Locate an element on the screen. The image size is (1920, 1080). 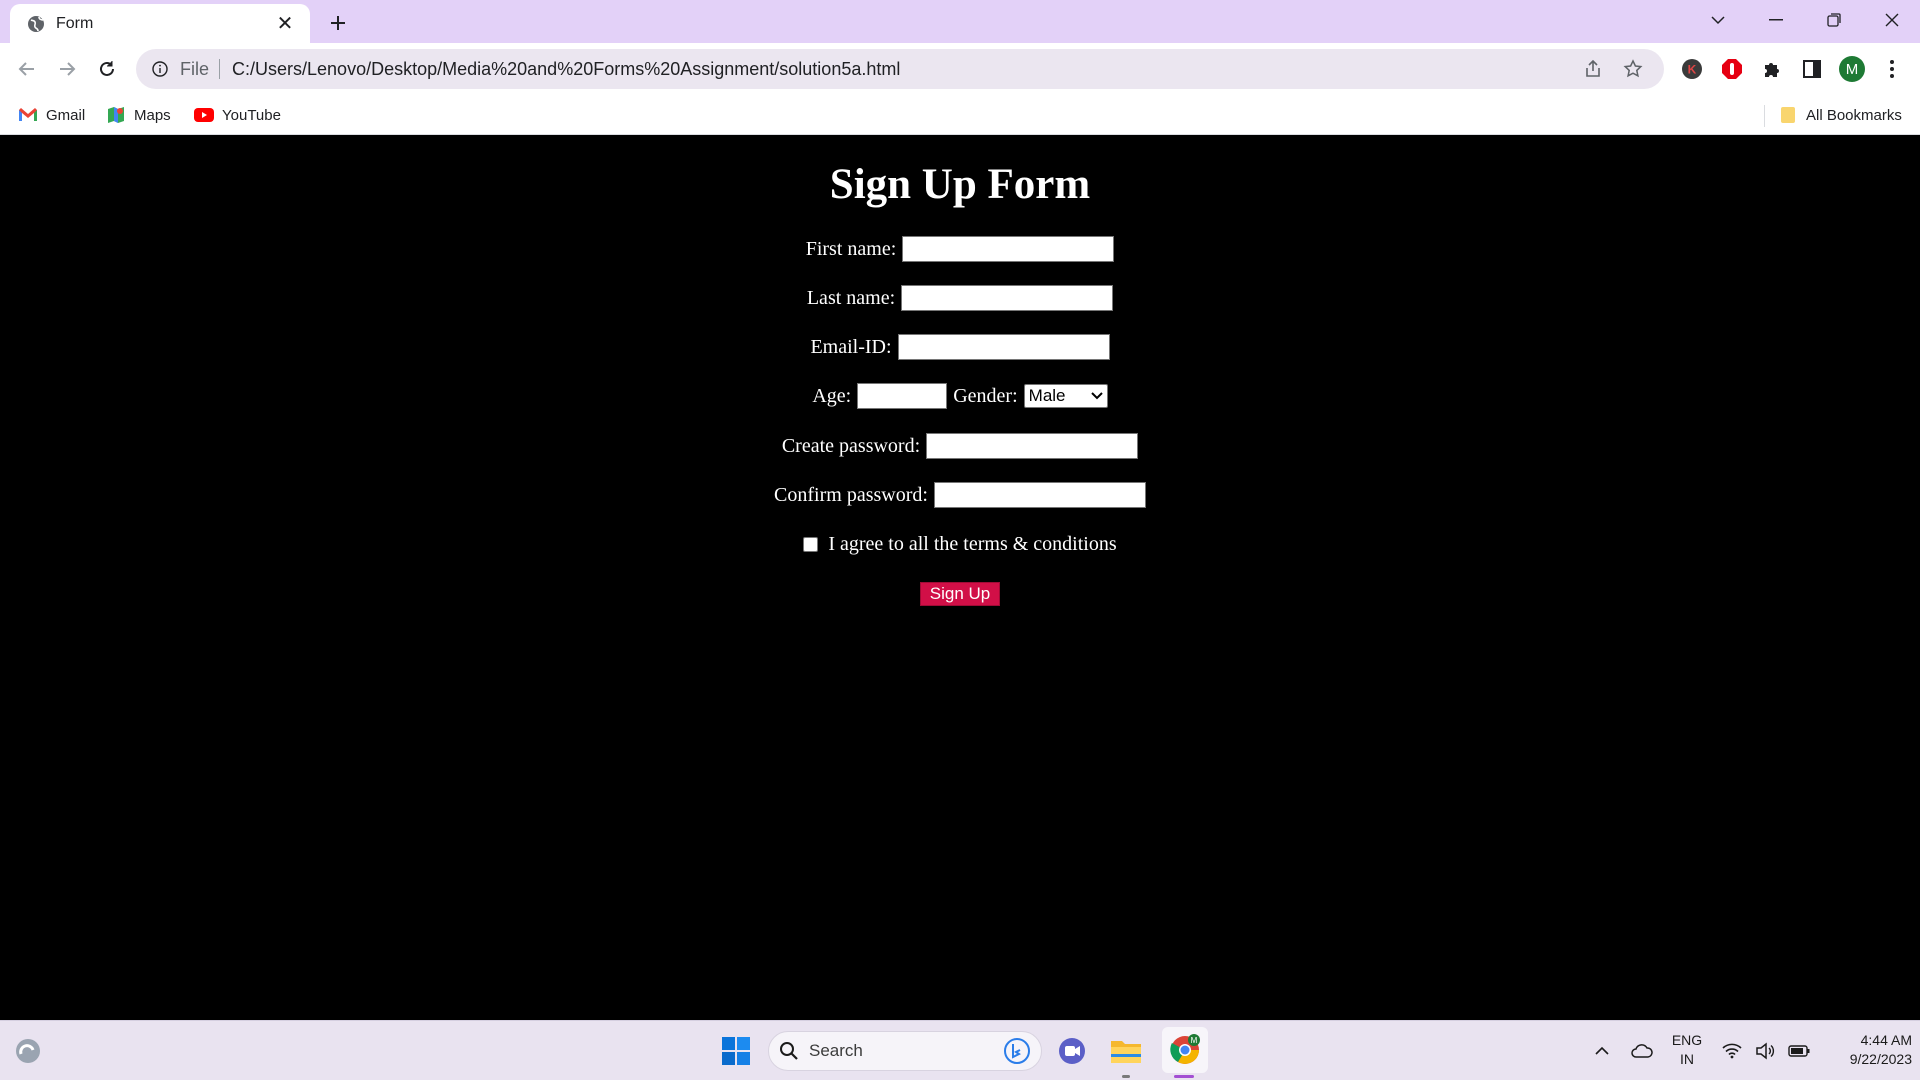
svg-text: K is located at coordinates (1692, 70).